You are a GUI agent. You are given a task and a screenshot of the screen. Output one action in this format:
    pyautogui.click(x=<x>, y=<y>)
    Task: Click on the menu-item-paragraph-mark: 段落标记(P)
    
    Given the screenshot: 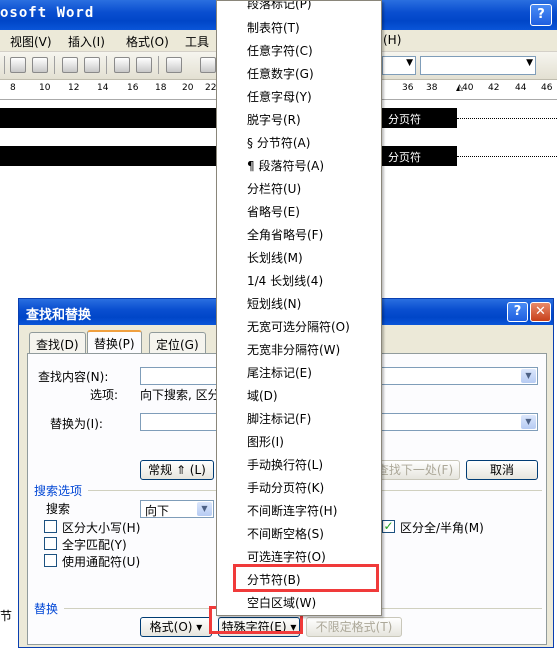 What is the action you would take?
    pyautogui.click(x=279, y=6)
    